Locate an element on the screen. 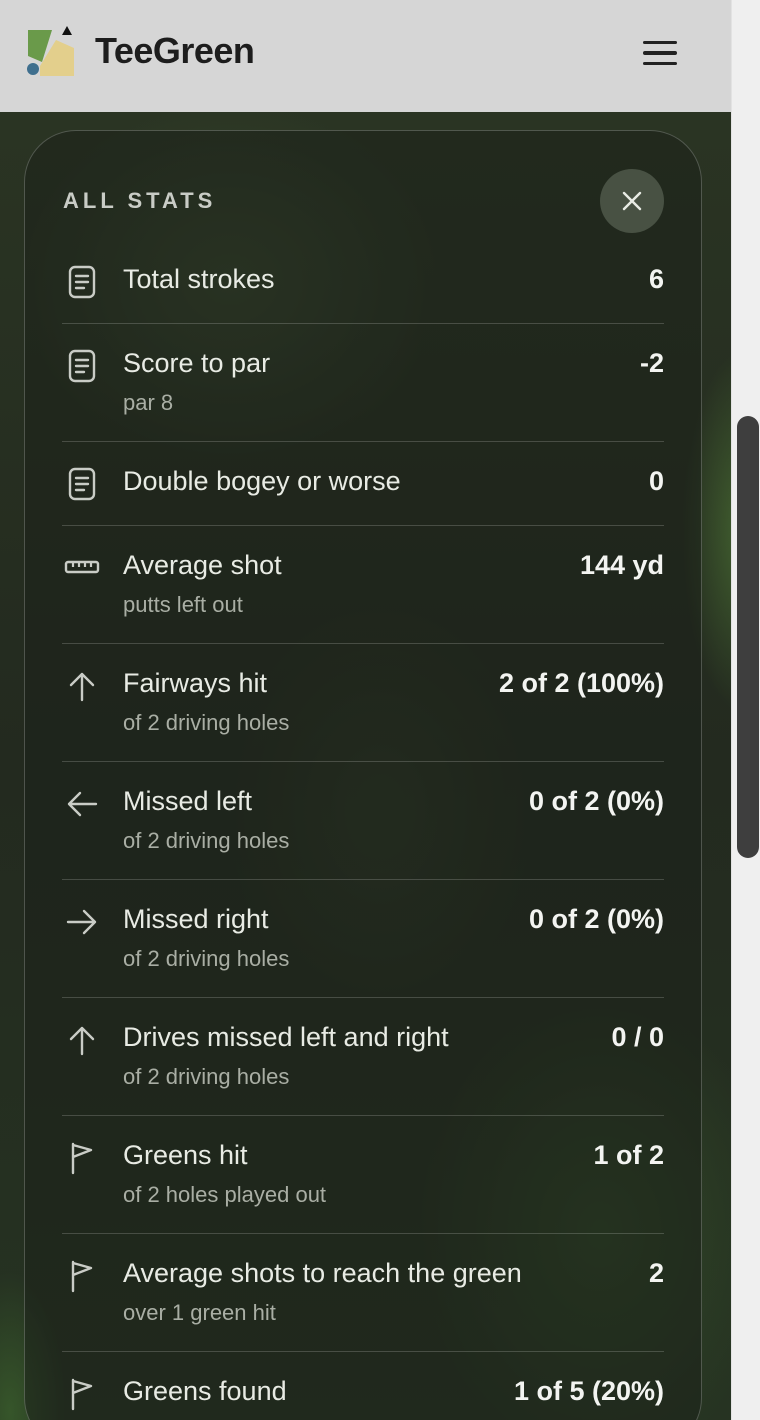 This screenshot has height=1420, width=760. arrow-right-icon is located at coordinates (82, 922).